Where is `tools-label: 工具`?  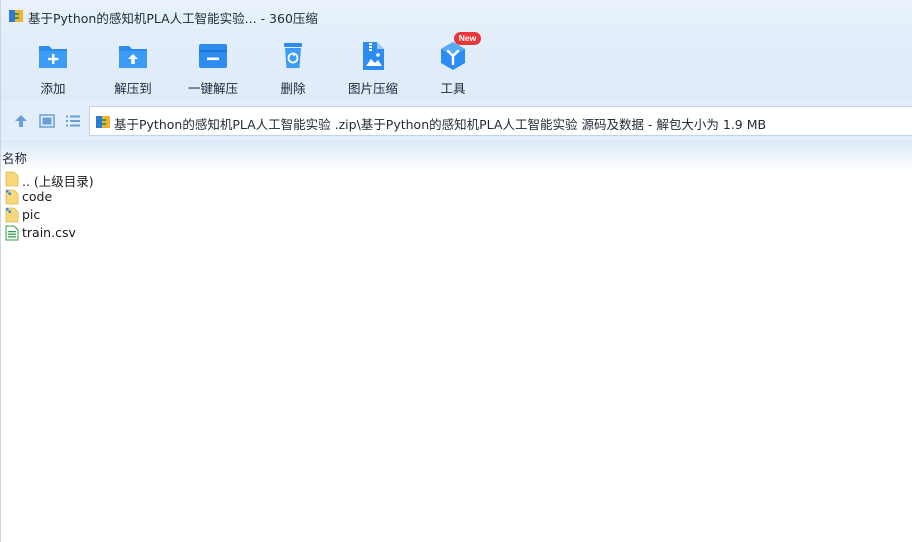 tools-label: 工具 is located at coordinates (453, 88).